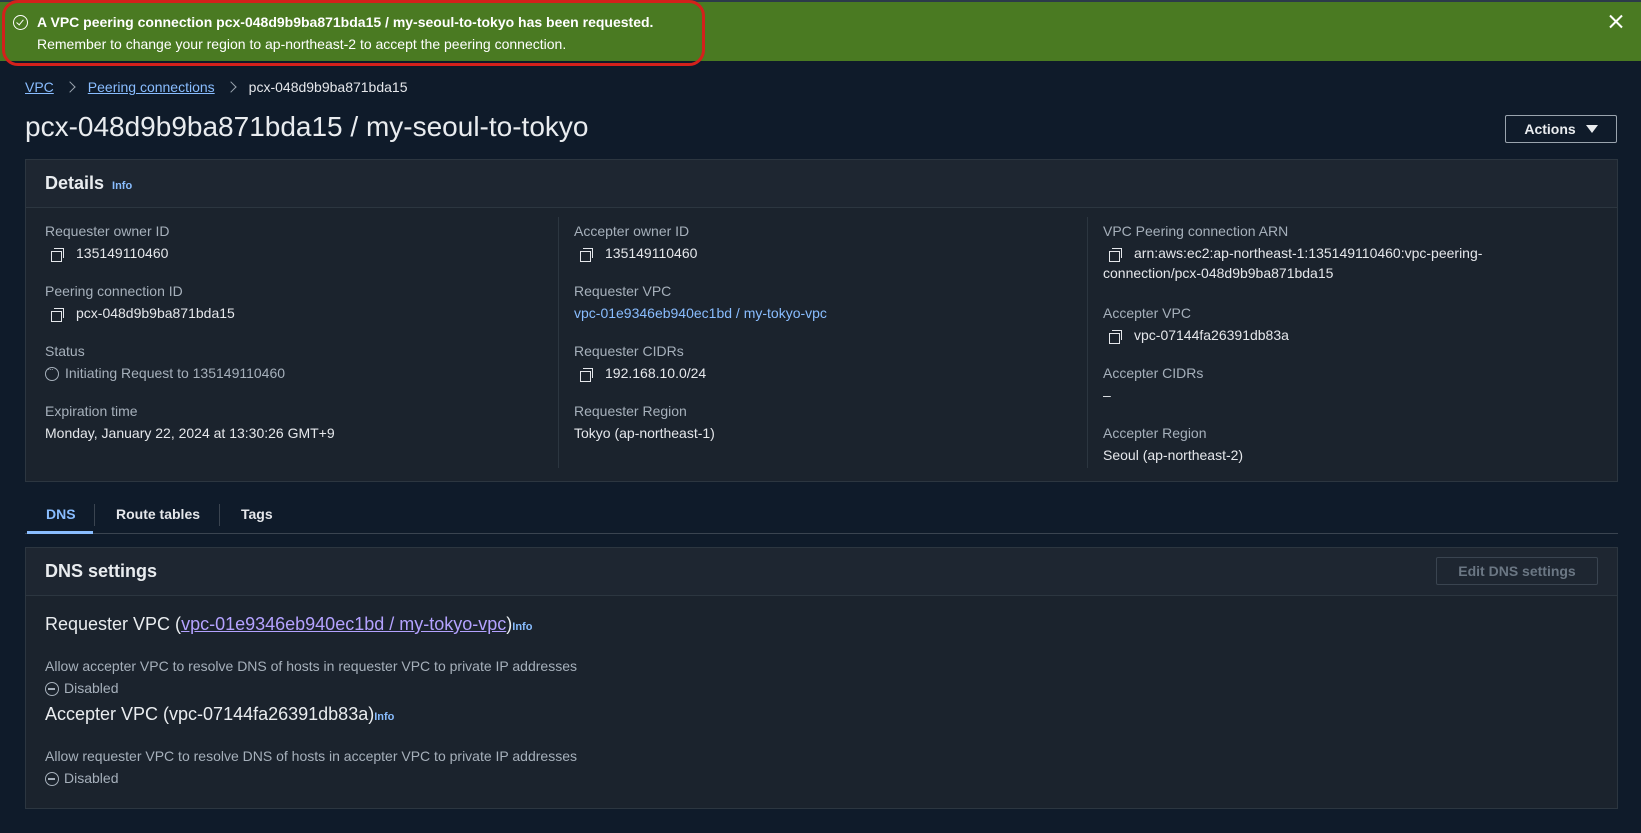  Describe the element at coordinates (155, 313) in the screenshot. I see `peering-id-value: pcx-048d9b9ba871bda15` at that location.